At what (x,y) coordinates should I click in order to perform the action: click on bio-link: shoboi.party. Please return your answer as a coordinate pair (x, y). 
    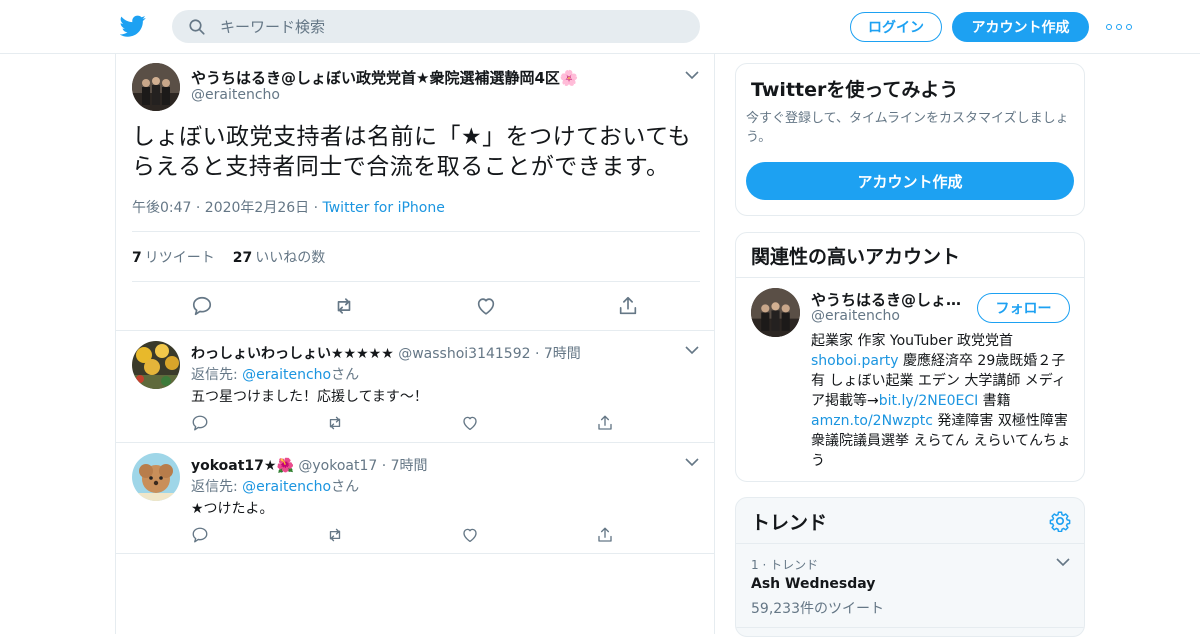
    Looking at the image, I should click on (855, 361).